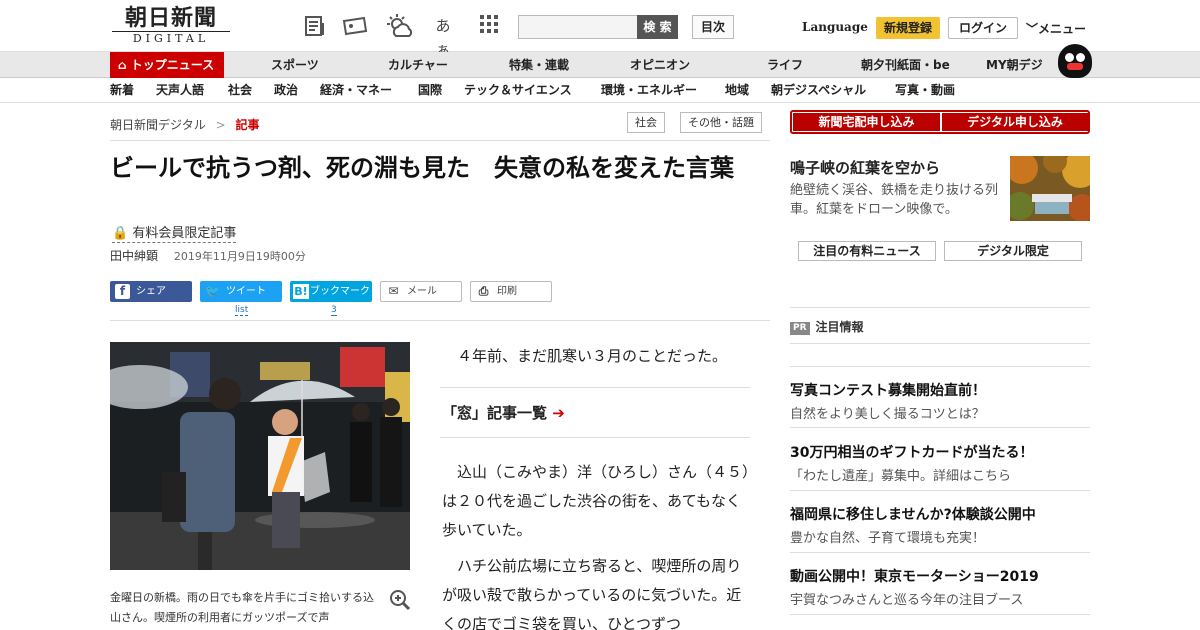  I want to click on feature-title: 鳴子峡の紅葉を空から, so click(865, 167).